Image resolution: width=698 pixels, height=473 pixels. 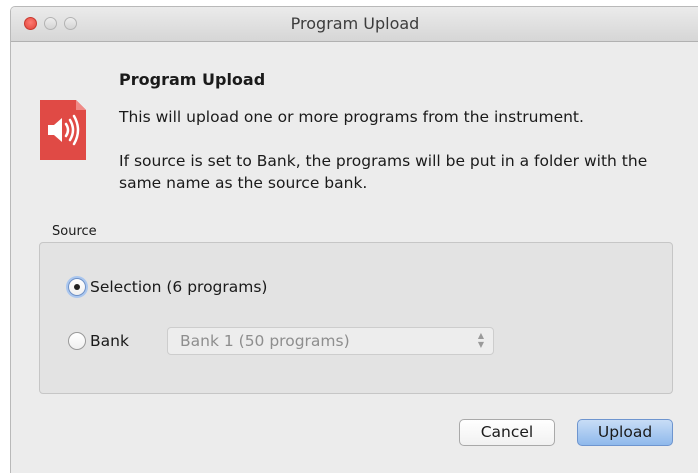 What do you see at coordinates (265, 341) in the screenshot?
I see `bank-select-value: Bank 1 (50 programs)` at bounding box center [265, 341].